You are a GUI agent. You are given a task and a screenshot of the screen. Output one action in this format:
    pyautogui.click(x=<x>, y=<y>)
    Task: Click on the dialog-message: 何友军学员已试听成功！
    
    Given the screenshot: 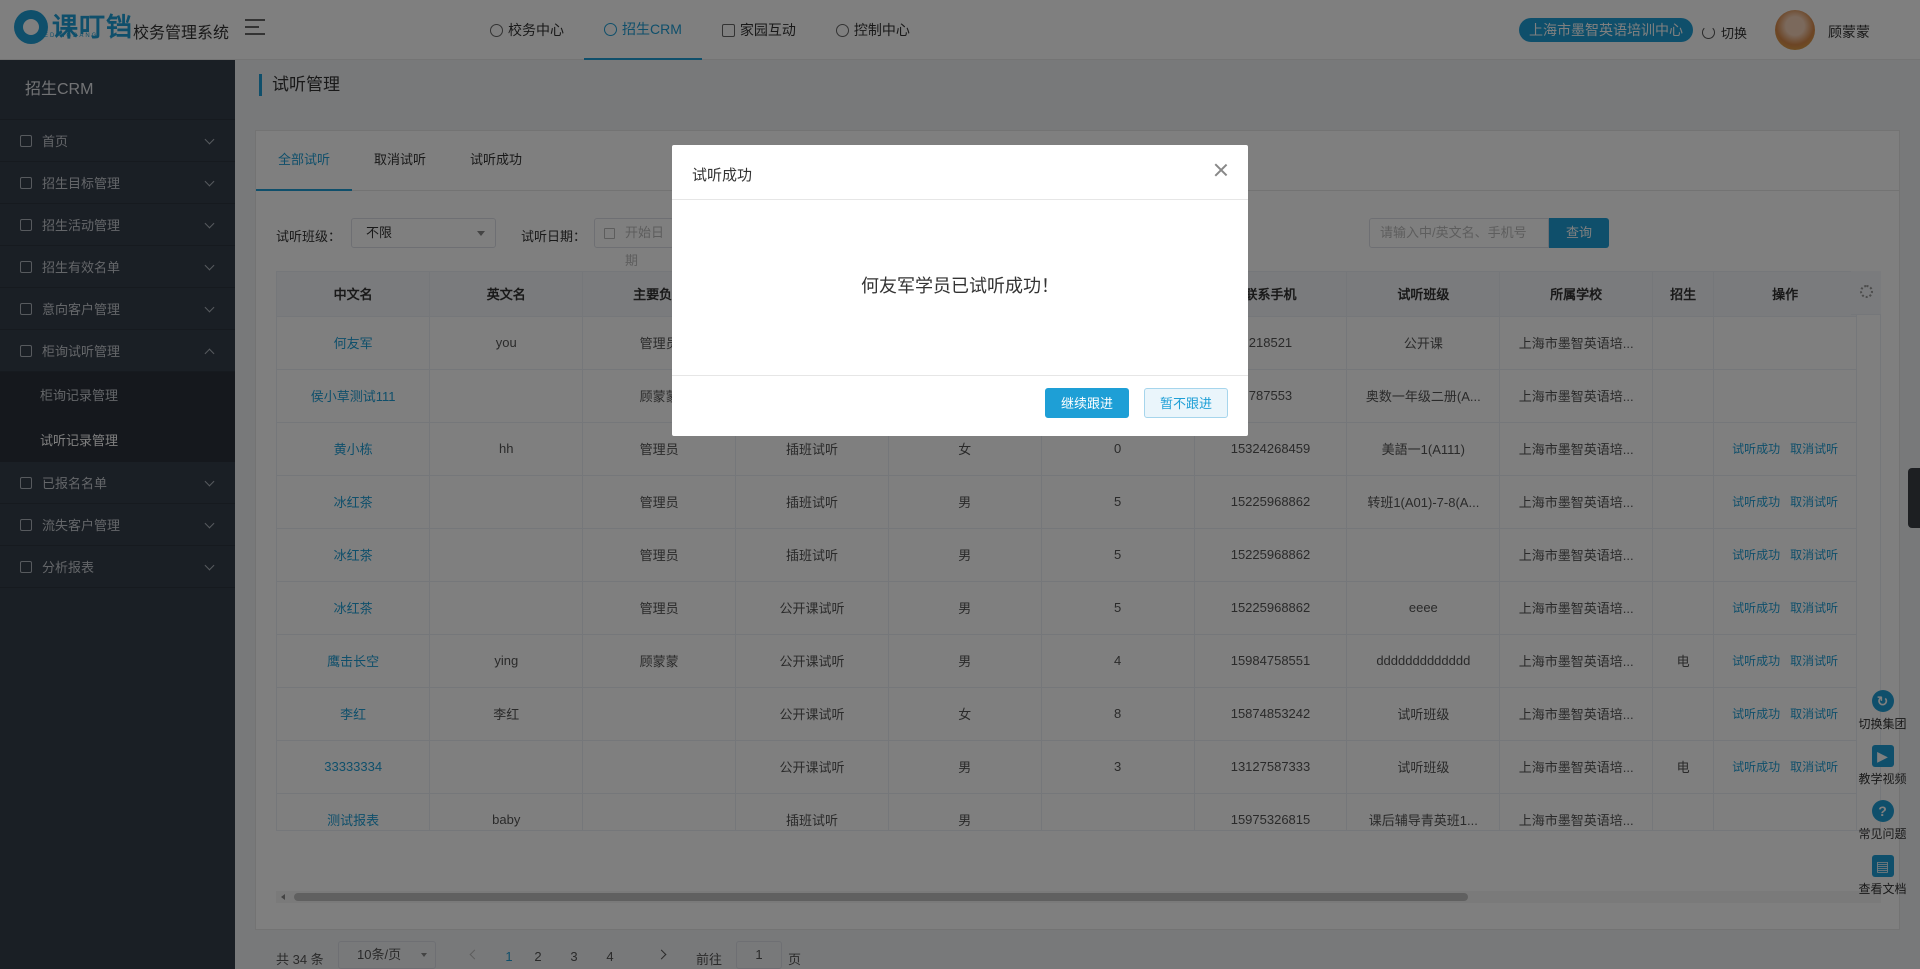 What is the action you would take?
    pyautogui.click(x=960, y=288)
    